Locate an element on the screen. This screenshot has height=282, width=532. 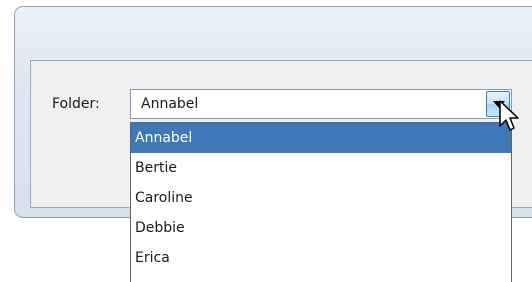
folder-label: Folder: is located at coordinates (76, 104).